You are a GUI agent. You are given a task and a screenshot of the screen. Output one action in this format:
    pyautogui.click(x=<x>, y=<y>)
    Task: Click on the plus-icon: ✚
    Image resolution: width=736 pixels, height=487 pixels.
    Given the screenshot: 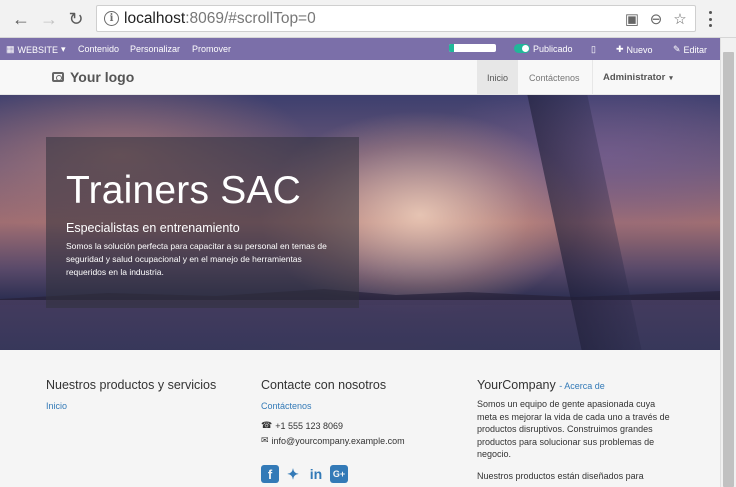 What is the action you would take?
    pyautogui.click(x=620, y=49)
    